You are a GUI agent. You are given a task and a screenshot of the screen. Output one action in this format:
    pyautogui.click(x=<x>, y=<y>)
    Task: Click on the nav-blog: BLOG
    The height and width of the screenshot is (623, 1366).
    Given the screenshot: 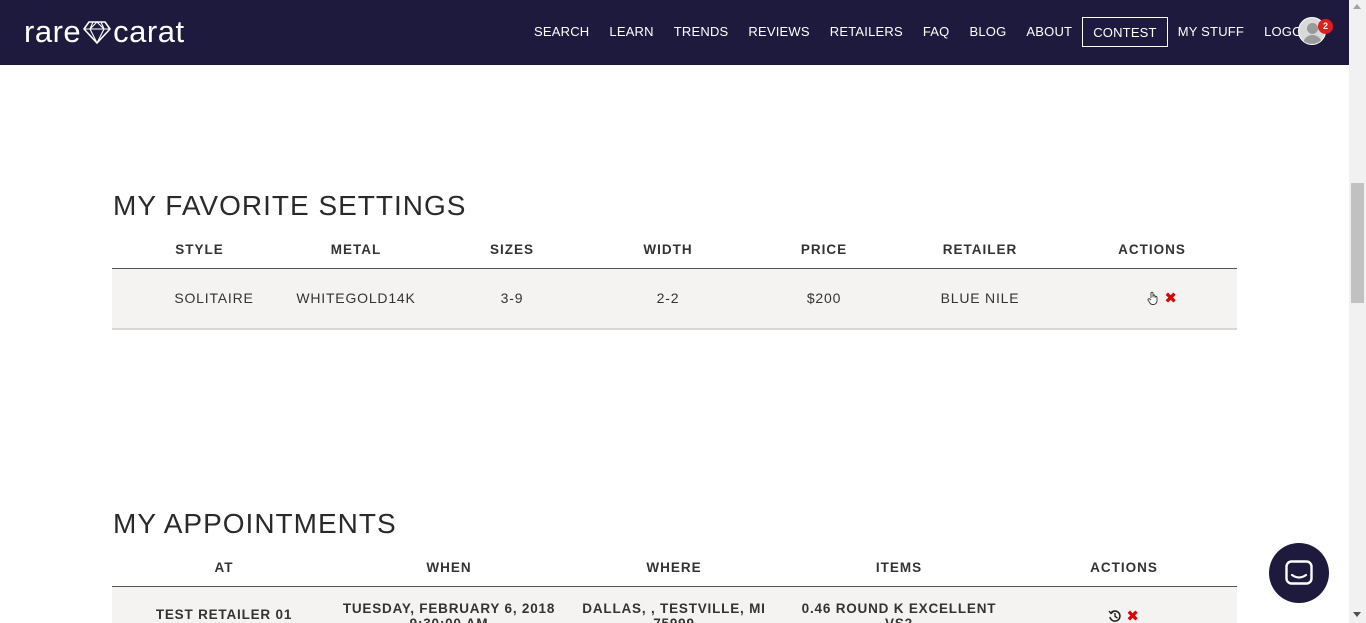 What is the action you would take?
    pyautogui.click(x=987, y=32)
    